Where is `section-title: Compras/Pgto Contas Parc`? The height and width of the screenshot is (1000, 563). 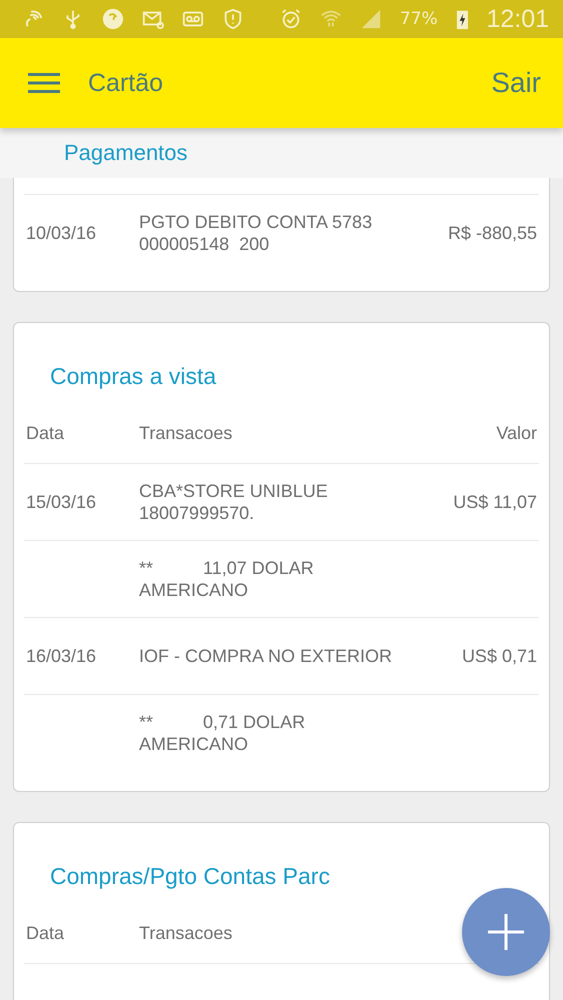
section-title: Compras/Pgto Contas Parc is located at coordinates (190, 876).